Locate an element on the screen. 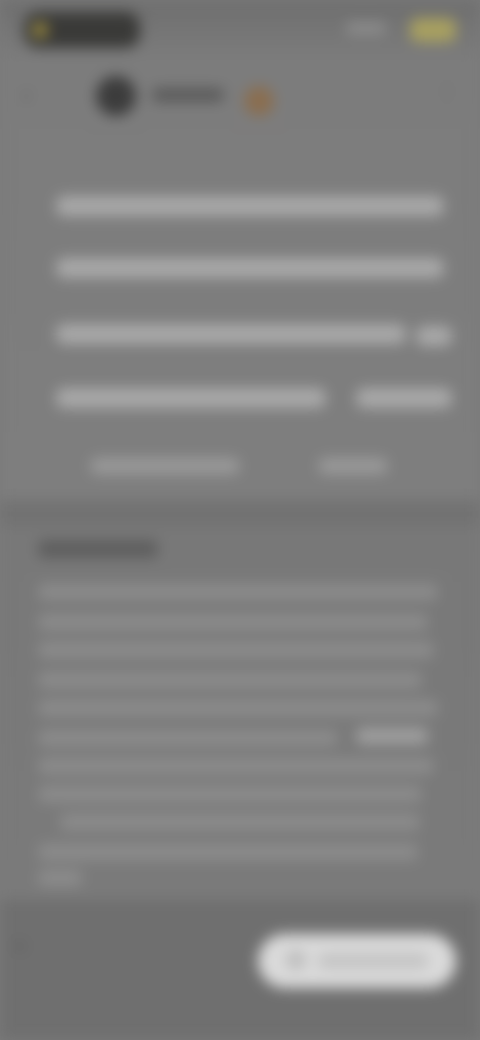 Image resolution: width=480 pixels, height=1040 pixels. back-arrow-icon: ‹ is located at coordinates (33, 95).